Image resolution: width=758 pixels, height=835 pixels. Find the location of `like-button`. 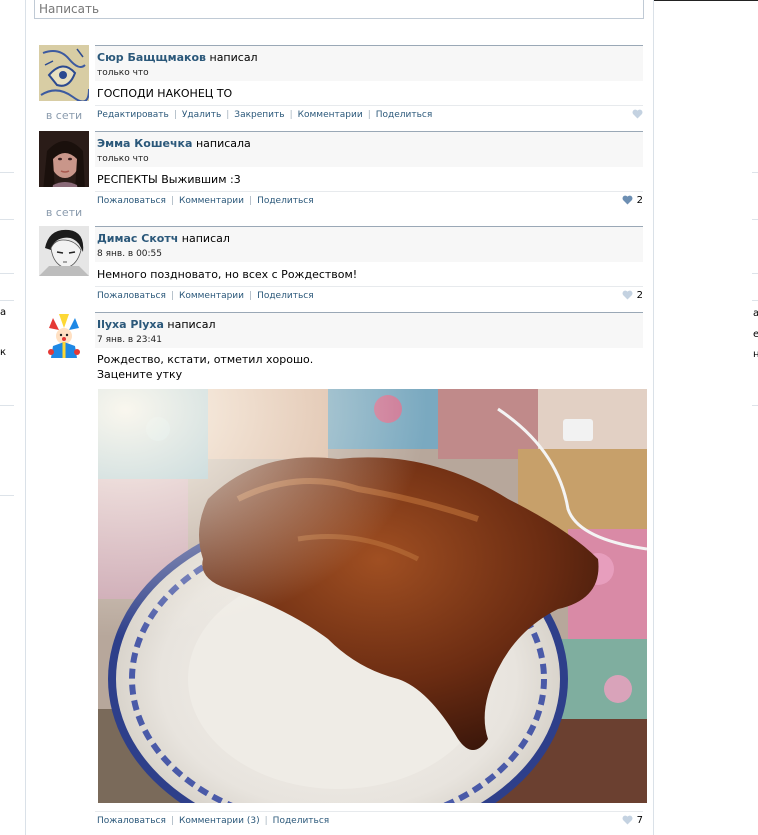

like-button is located at coordinates (637, 115).